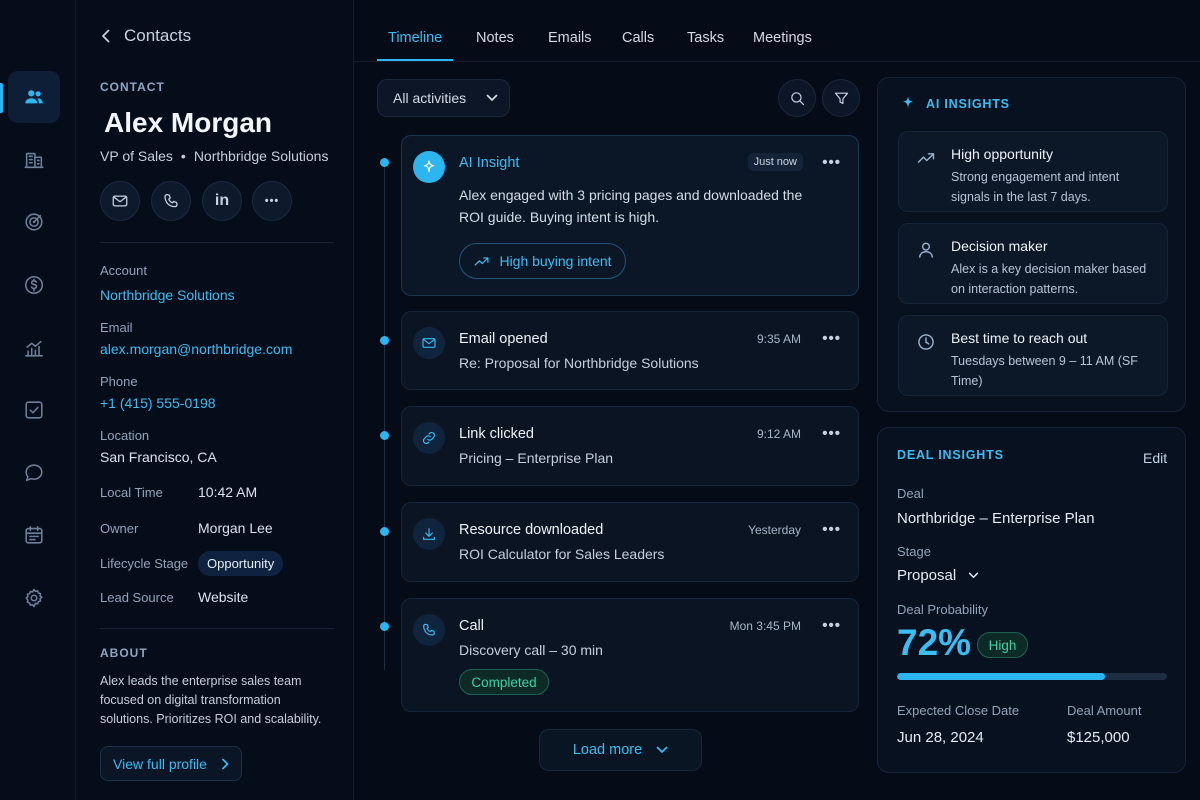  Describe the element at coordinates (778, 434) in the screenshot. I see `timeline-item-time: 9:12 AM` at that location.